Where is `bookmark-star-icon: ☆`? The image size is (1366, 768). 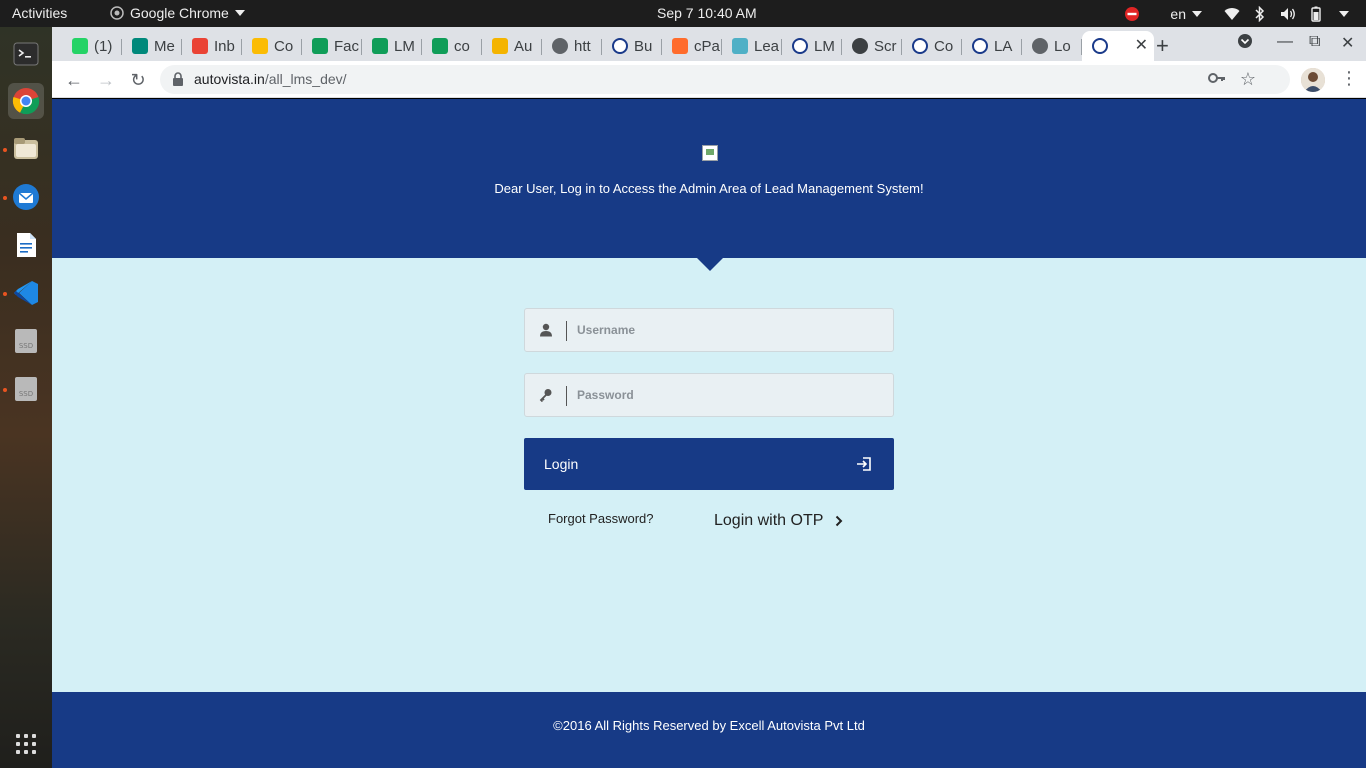 bookmark-star-icon: ☆ is located at coordinates (1248, 79).